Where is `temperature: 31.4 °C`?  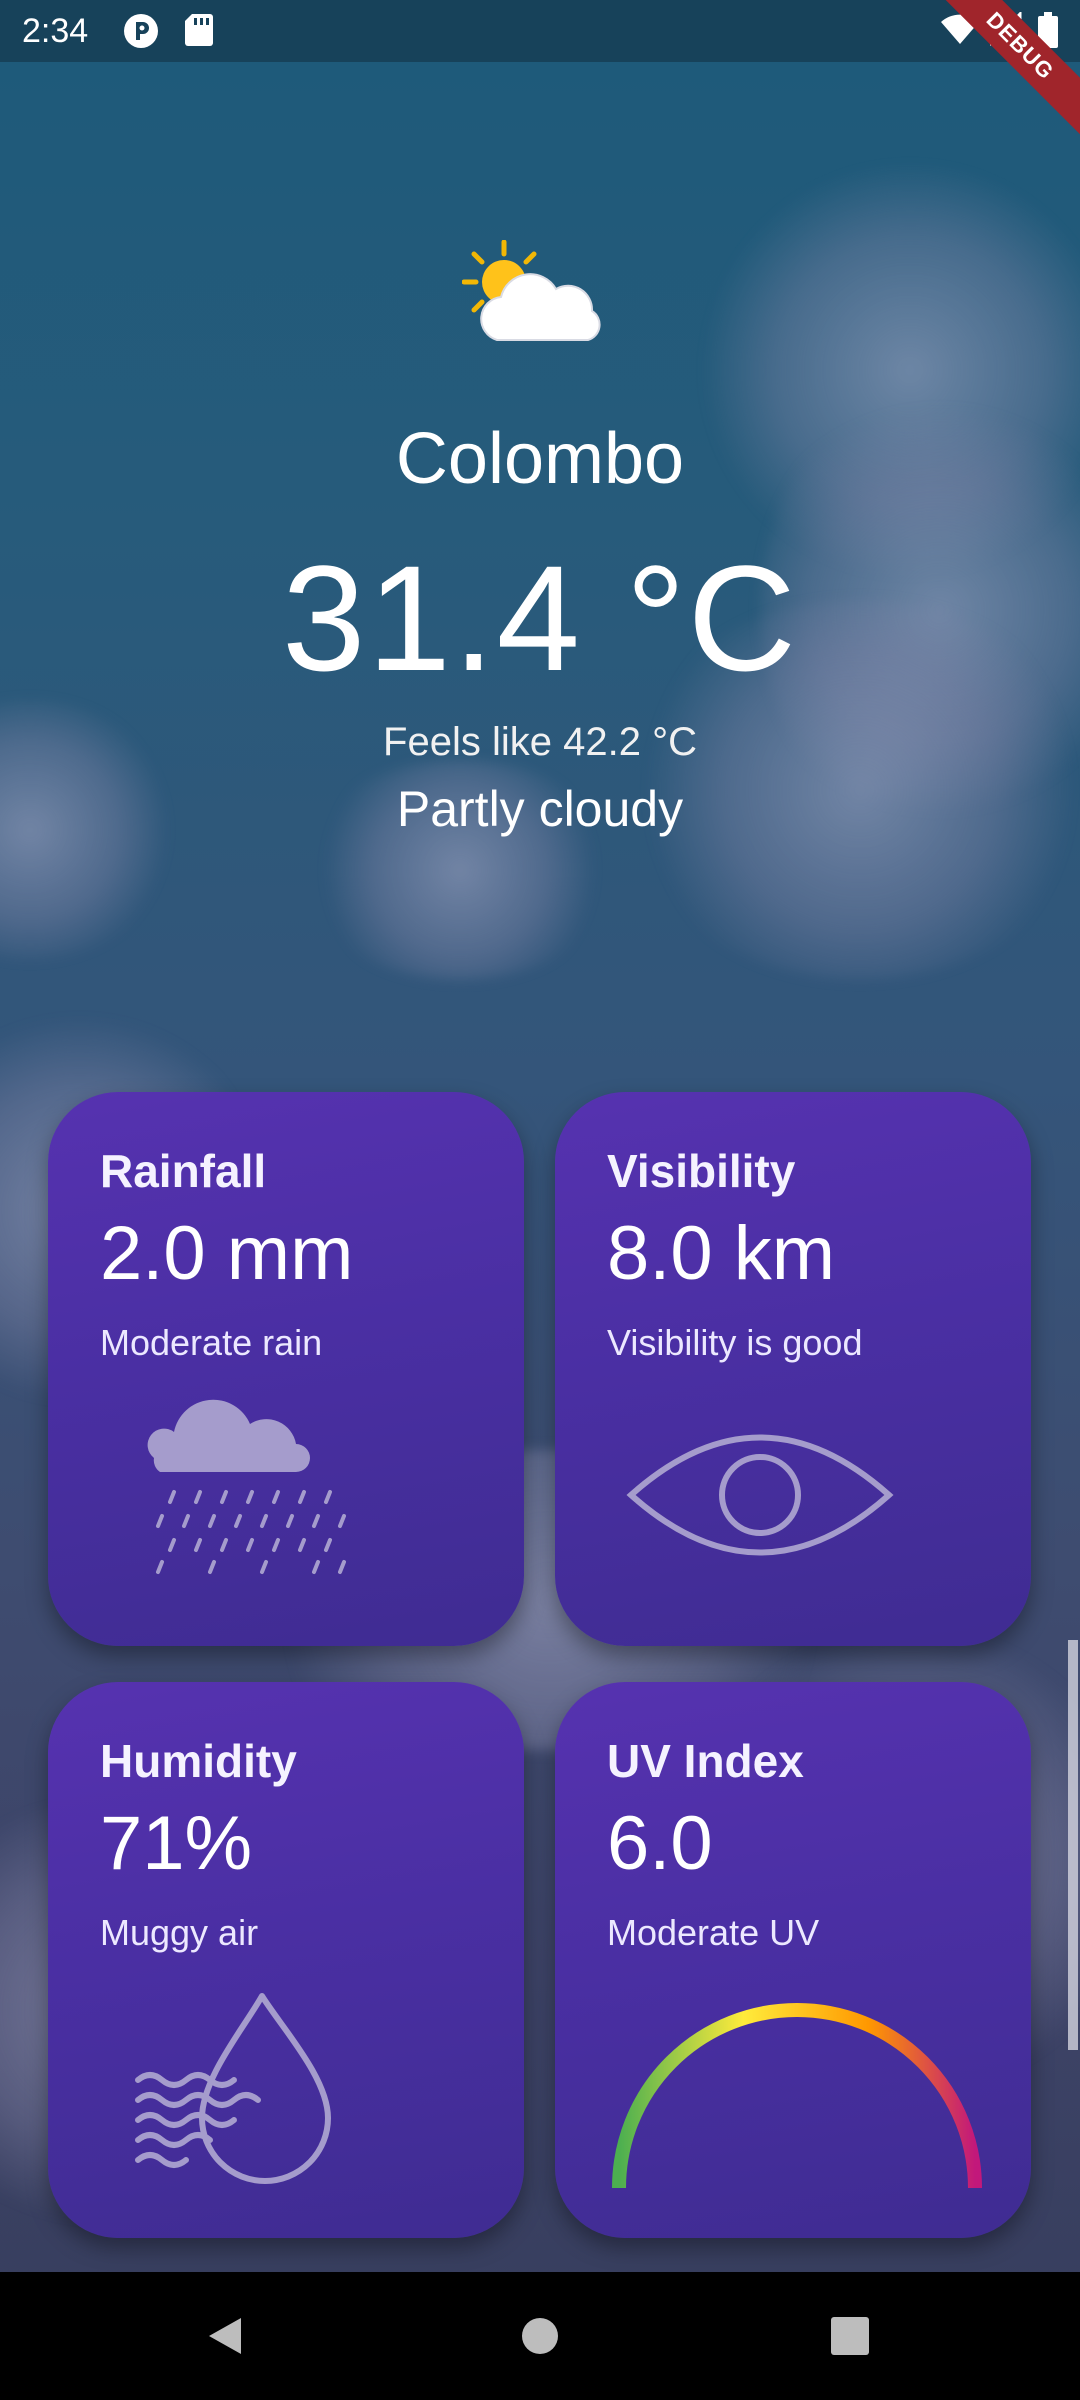 temperature: 31.4 °C is located at coordinates (540, 618).